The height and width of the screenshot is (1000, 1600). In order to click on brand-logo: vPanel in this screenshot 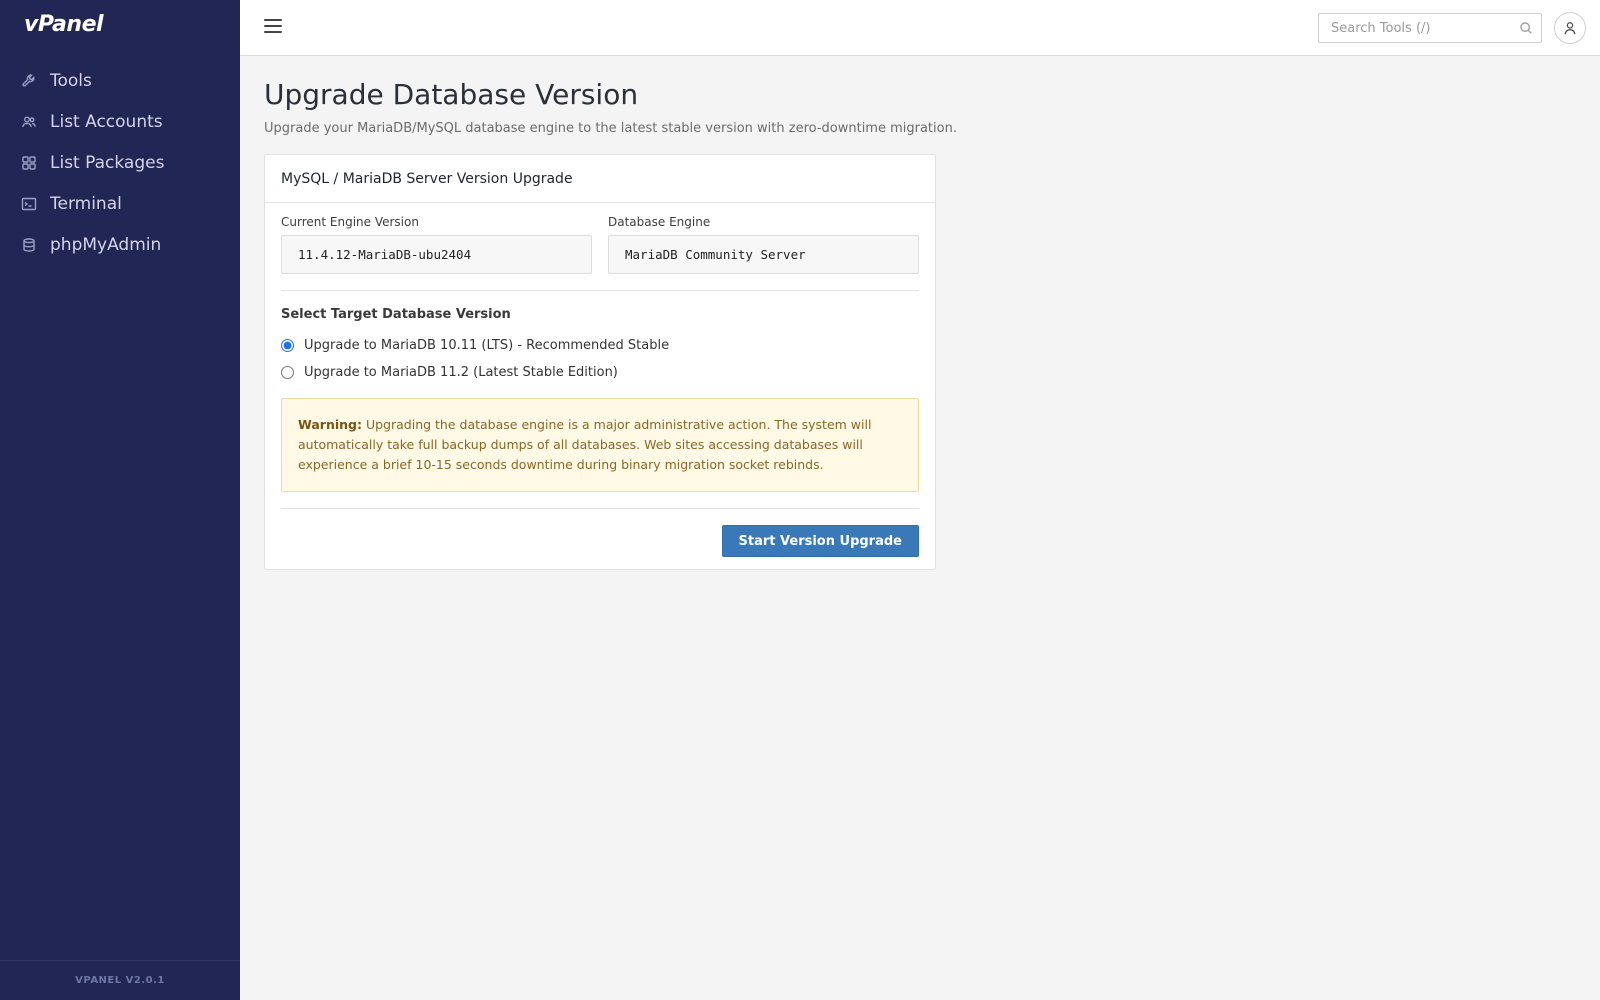, I will do `click(64, 24)`.